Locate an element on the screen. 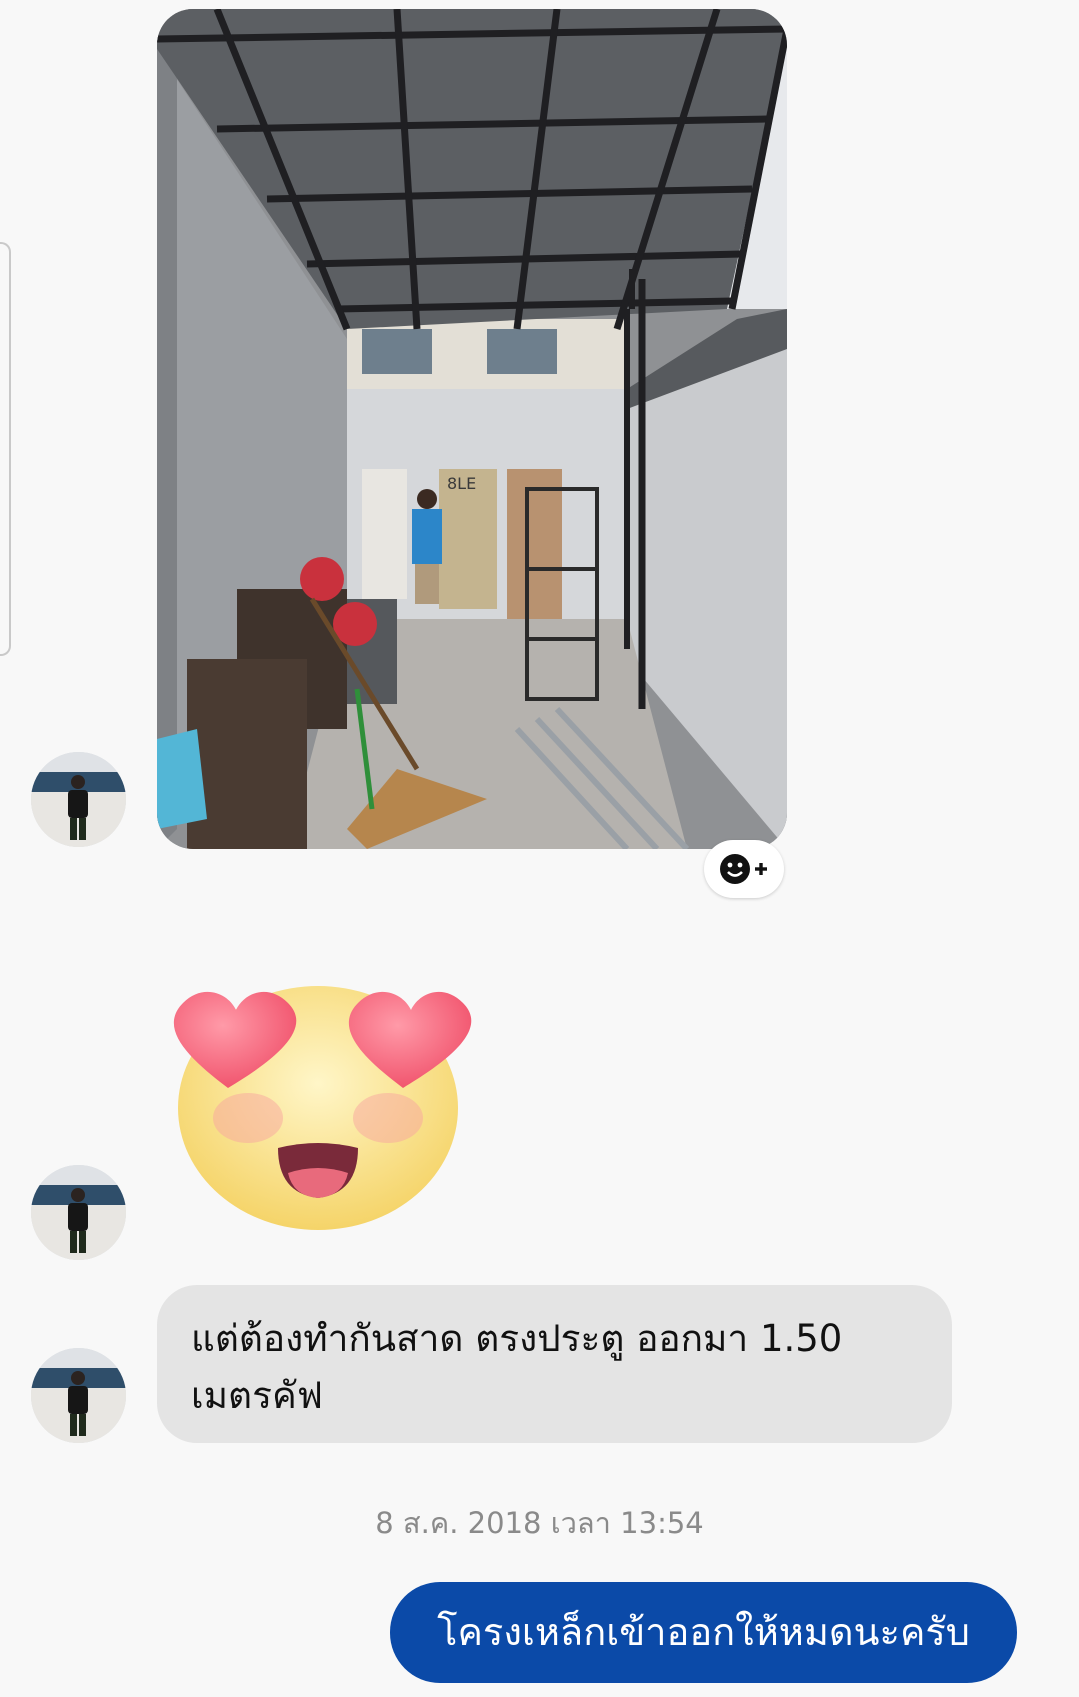  add-reaction-icon is located at coordinates (743, 869).